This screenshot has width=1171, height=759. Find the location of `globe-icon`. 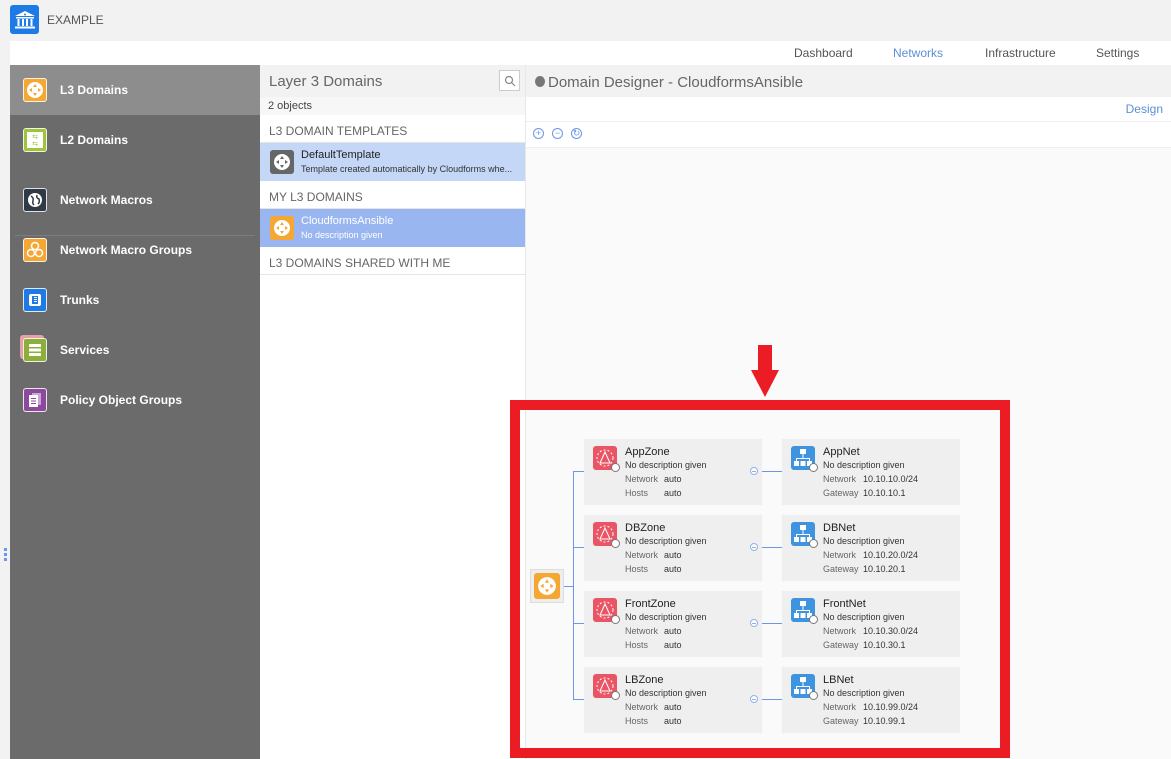

globe-icon is located at coordinates (35, 200).